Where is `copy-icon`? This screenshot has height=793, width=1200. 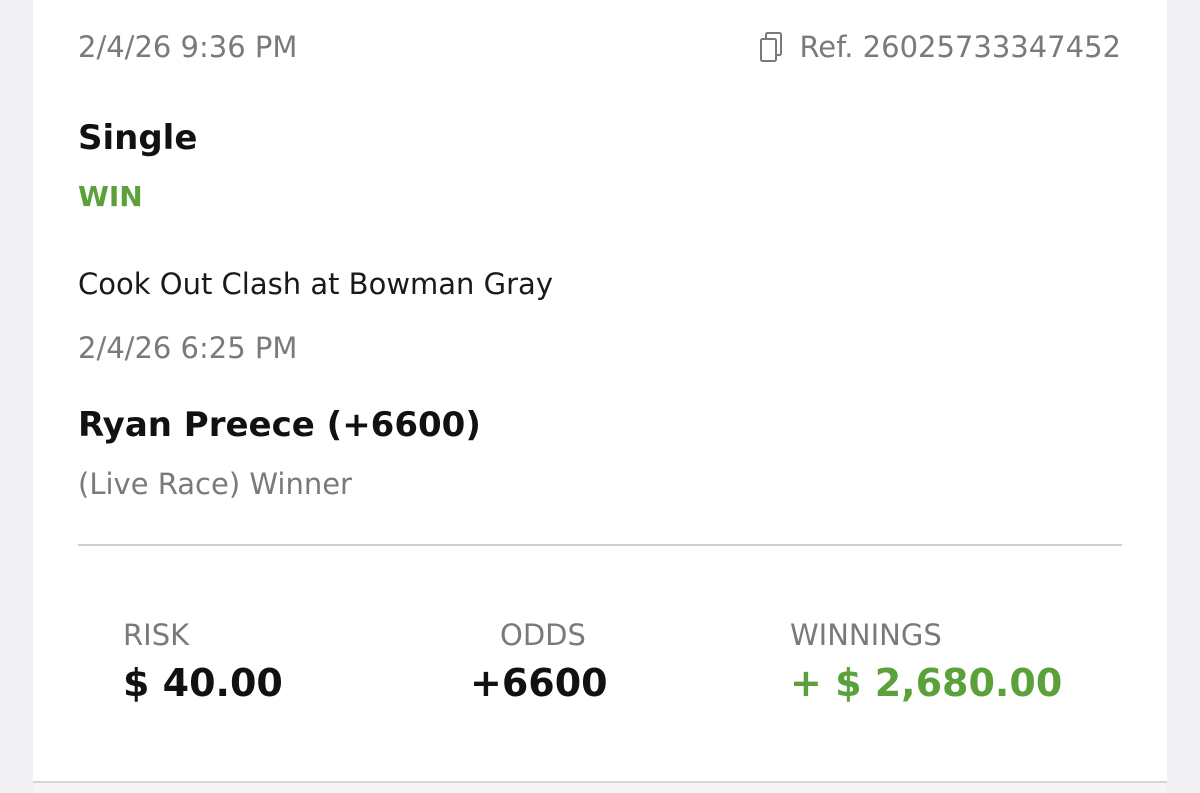 copy-icon is located at coordinates (771, 47).